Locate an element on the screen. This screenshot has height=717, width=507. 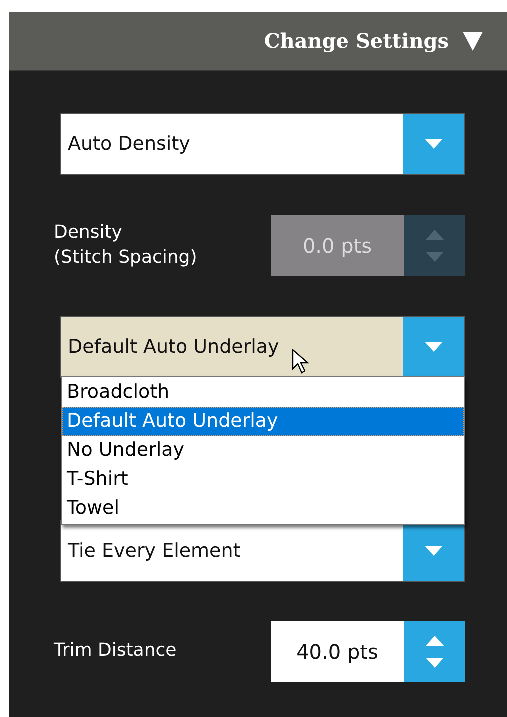
density-label: Density (Stitch Spacing) is located at coordinates (126, 245).